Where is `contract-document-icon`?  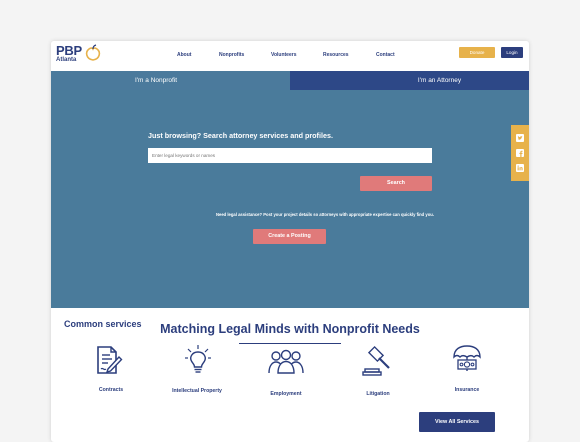 contract-document-icon is located at coordinates (109, 360).